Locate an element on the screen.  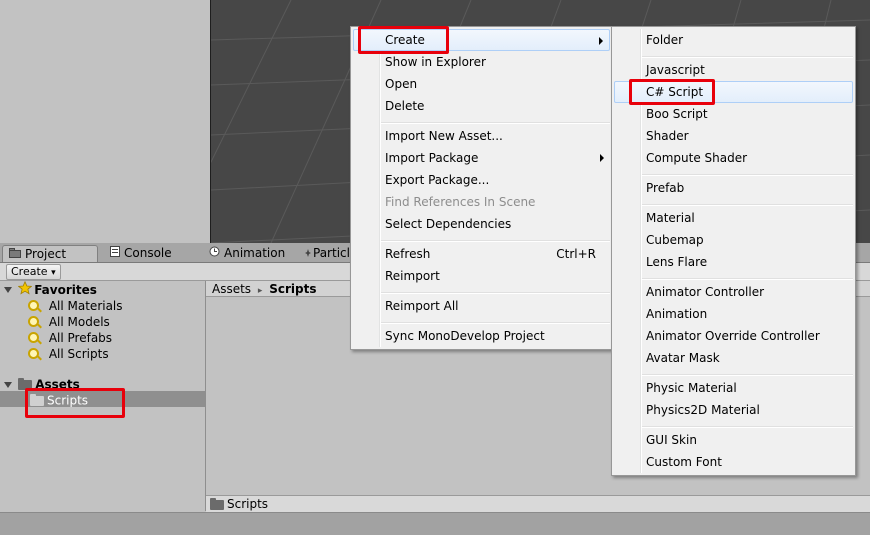
menu-item-csharp-script: C# Script is located at coordinates (733, 92).